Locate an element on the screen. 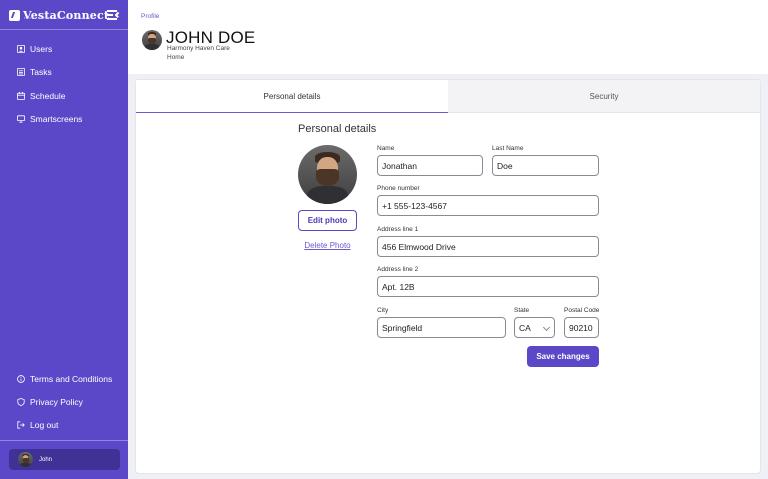  address1-label: Address line 1 is located at coordinates (398, 229).